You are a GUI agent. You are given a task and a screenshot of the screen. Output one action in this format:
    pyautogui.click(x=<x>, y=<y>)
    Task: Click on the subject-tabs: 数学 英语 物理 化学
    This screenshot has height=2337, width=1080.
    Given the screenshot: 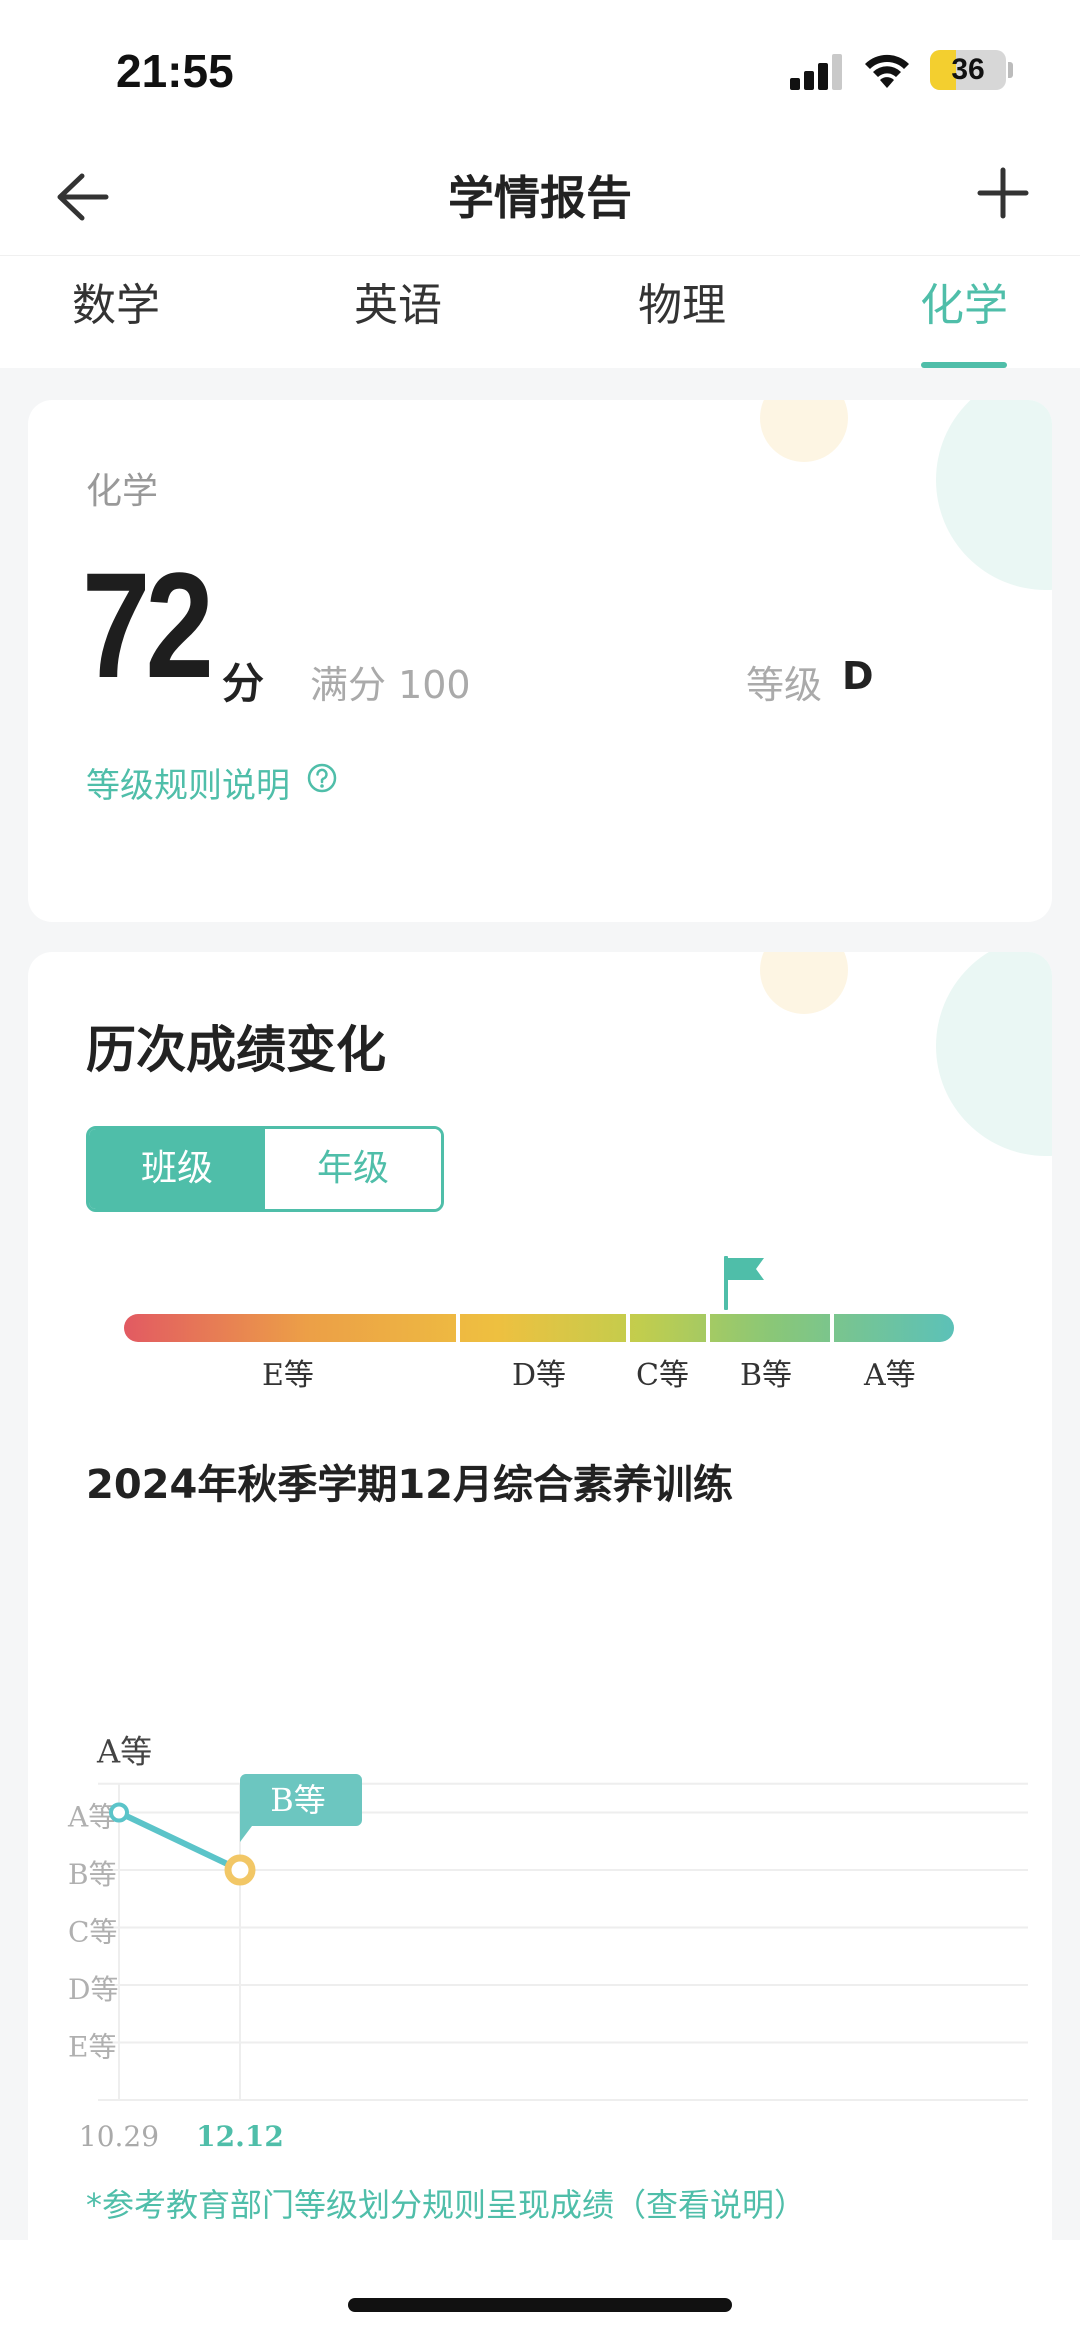 What is the action you would take?
    pyautogui.click(x=540, y=312)
    